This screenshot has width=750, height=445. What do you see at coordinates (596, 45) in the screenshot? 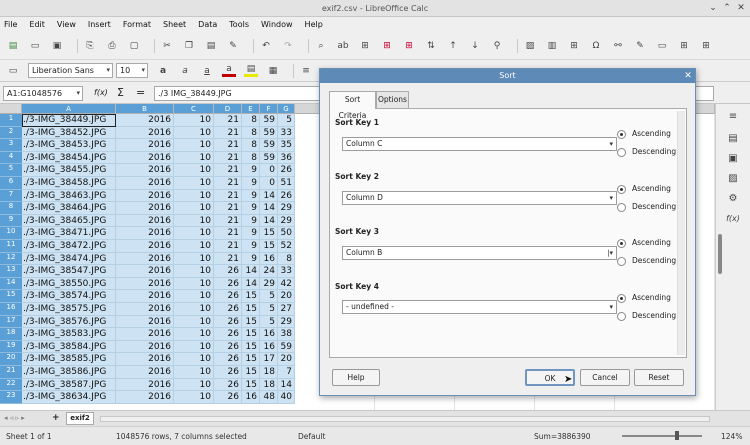
I see `special-character-icon: Ω` at bounding box center [596, 45].